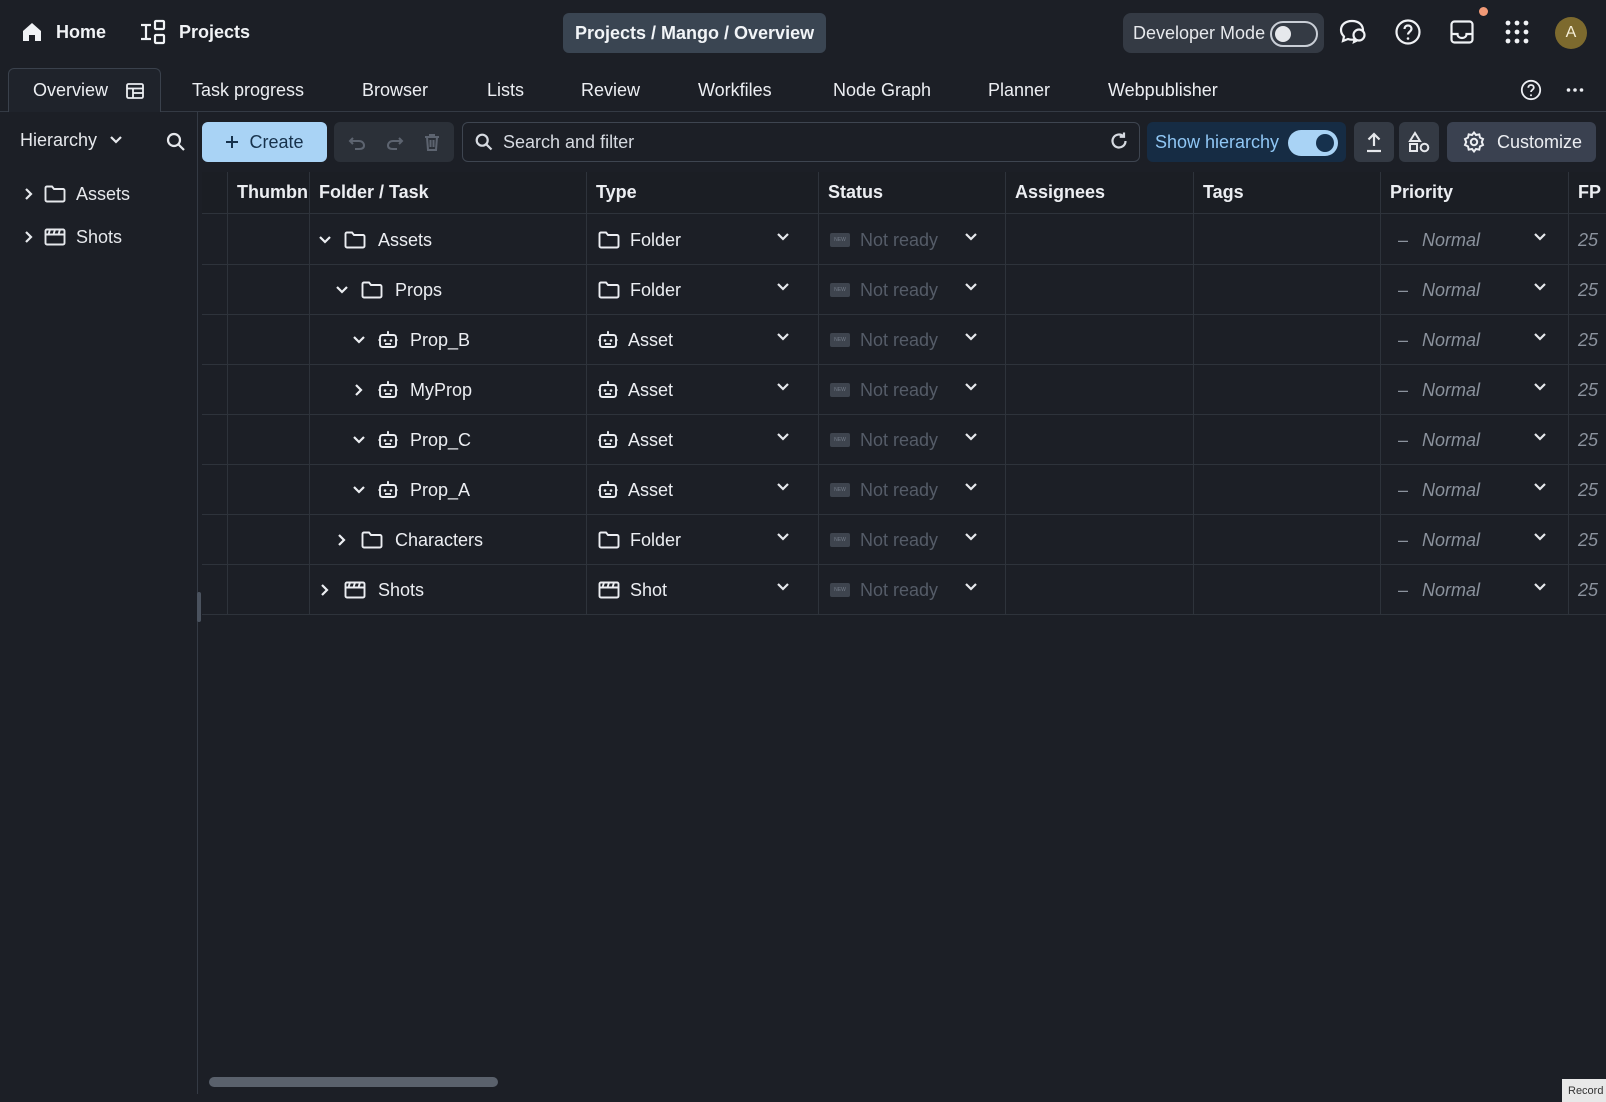 Image resolution: width=1606 pixels, height=1102 pixels. Describe the element at coordinates (248, 90) in the screenshot. I see `tab-task-progress: Task progress` at that location.